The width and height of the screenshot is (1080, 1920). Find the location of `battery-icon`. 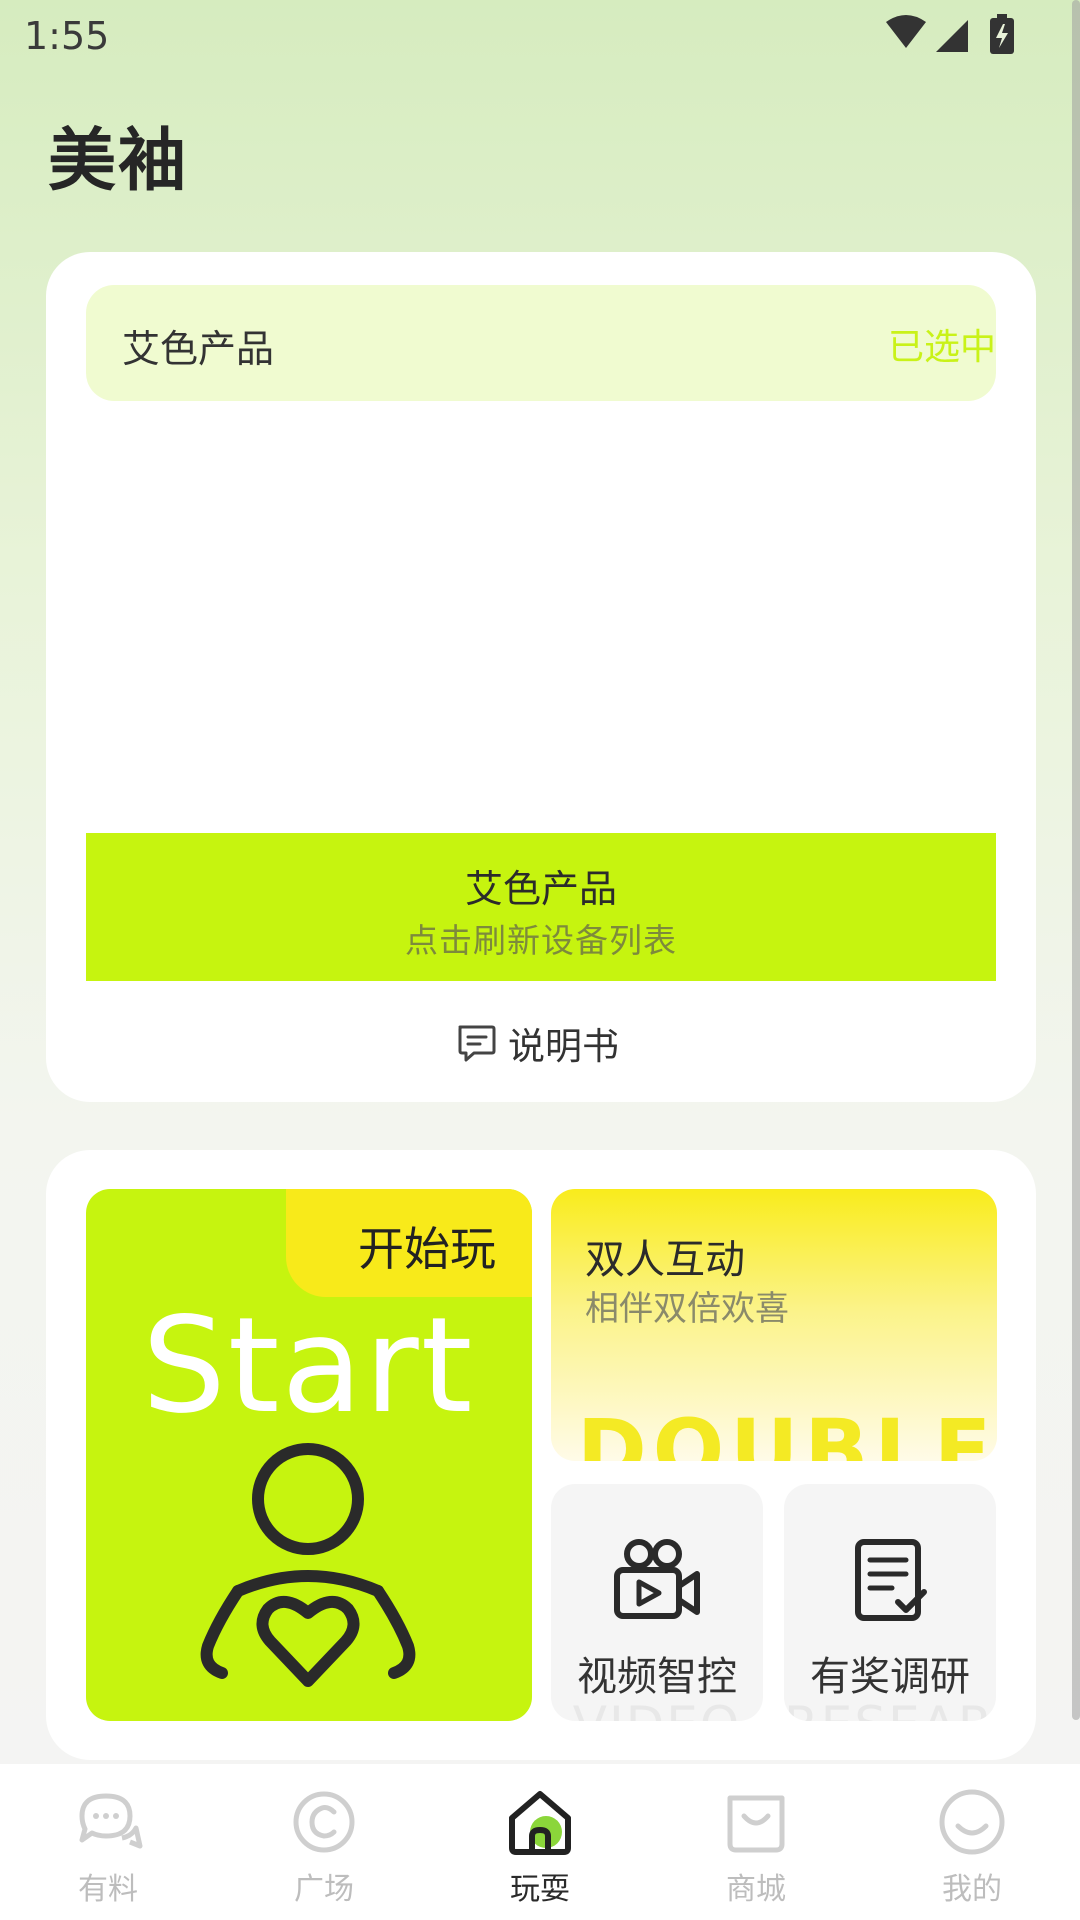

battery-icon is located at coordinates (1002, 34).